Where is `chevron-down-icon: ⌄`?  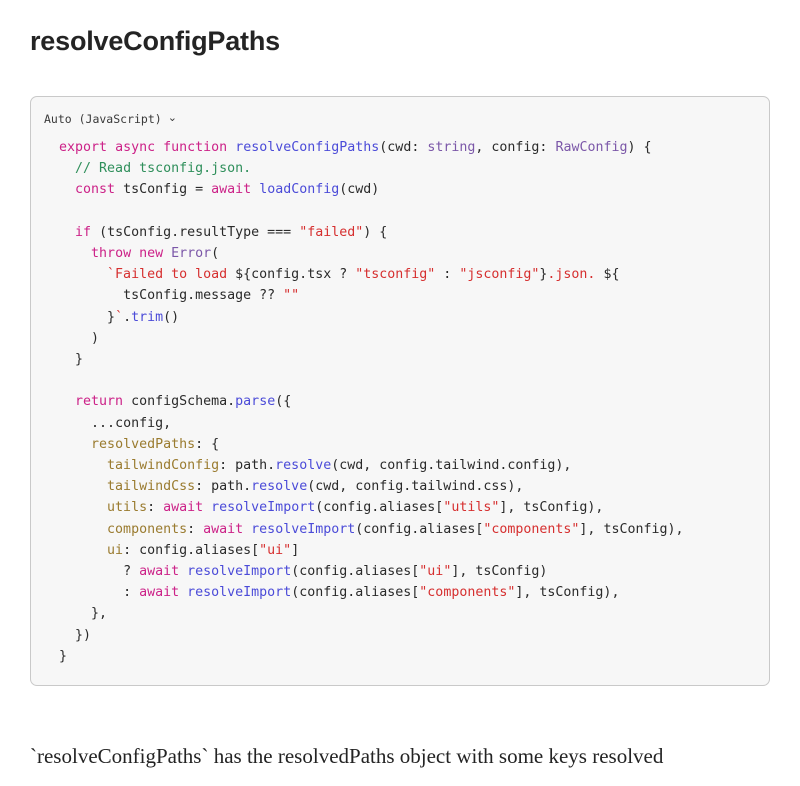 chevron-down-icon: ⌄ is located at coordinates (172, 117).